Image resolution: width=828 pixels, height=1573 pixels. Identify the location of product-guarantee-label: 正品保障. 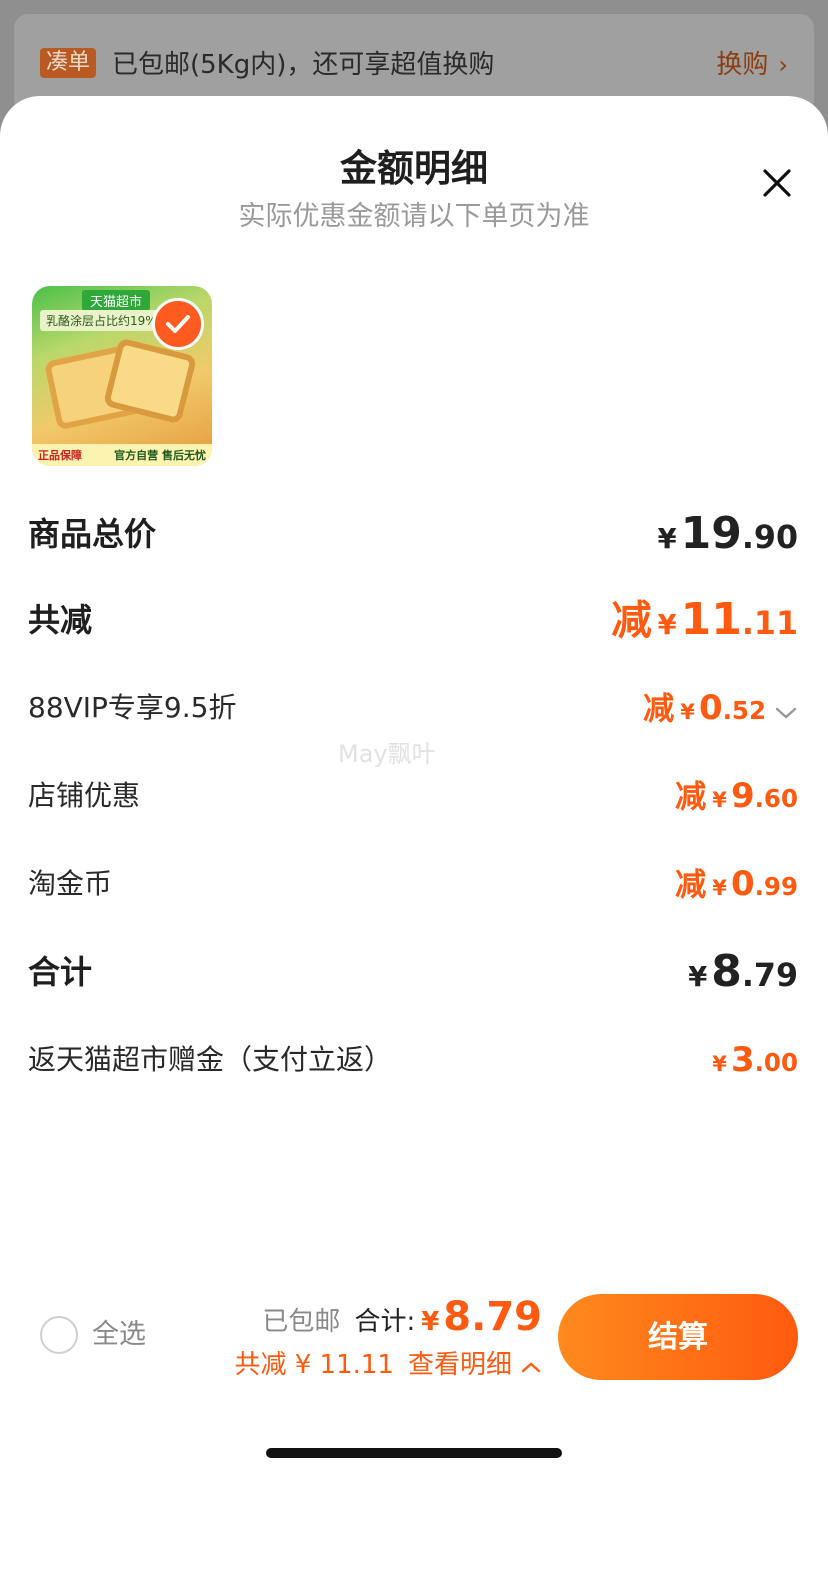
(60, 455).